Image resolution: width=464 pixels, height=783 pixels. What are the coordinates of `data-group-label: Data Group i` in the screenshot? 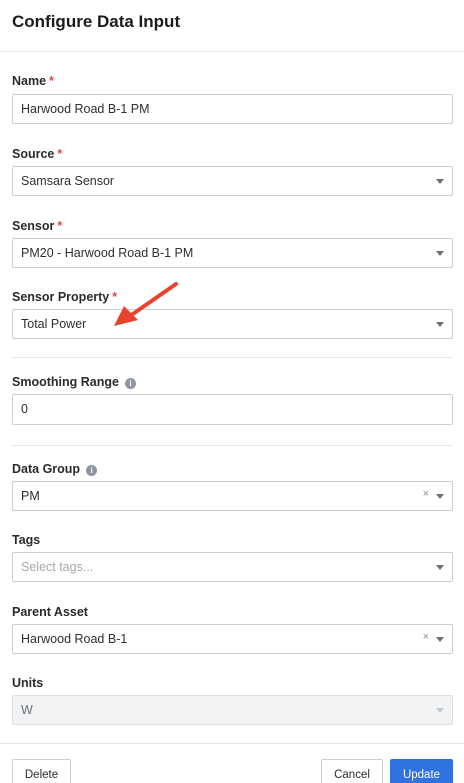 It's located at (55, 469).